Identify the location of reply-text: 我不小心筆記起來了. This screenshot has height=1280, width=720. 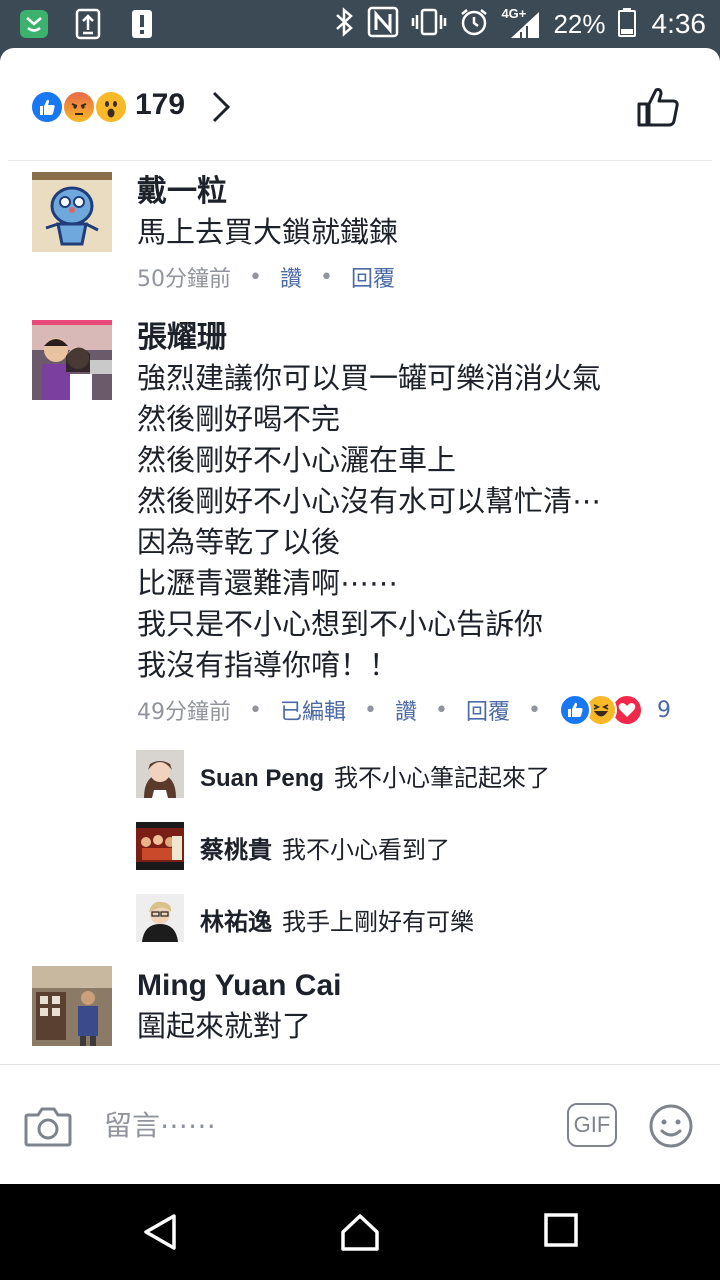
(442, 778).